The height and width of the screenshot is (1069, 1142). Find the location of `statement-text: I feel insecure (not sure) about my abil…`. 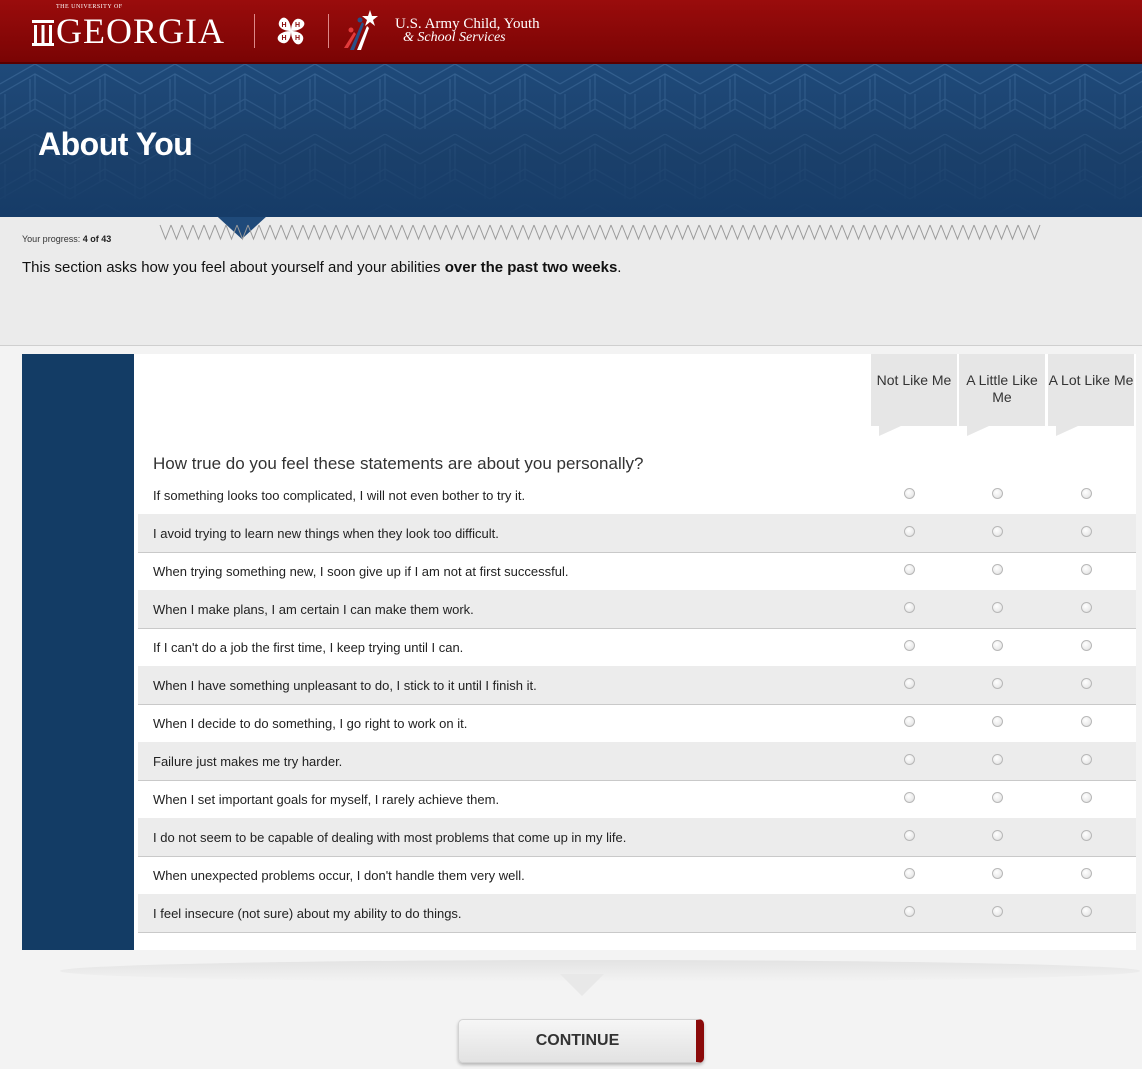

statement-text: I feel insecure (not sure) about my abil… is located at coordinates (307, 913).